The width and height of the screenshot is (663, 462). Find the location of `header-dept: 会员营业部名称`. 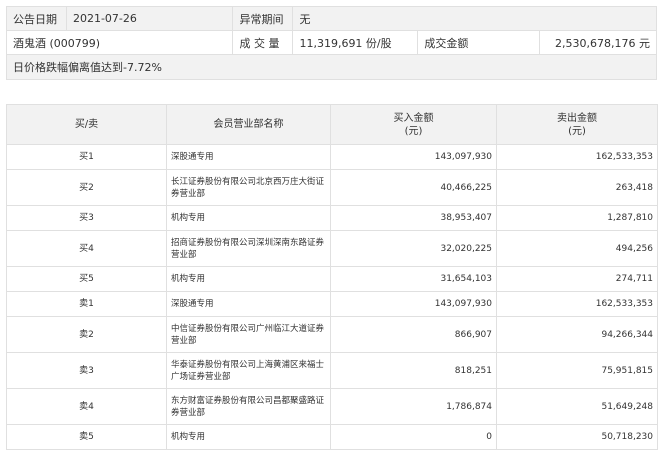

header-dept: 会员营业部名称 is located at coordinates (248, 124).